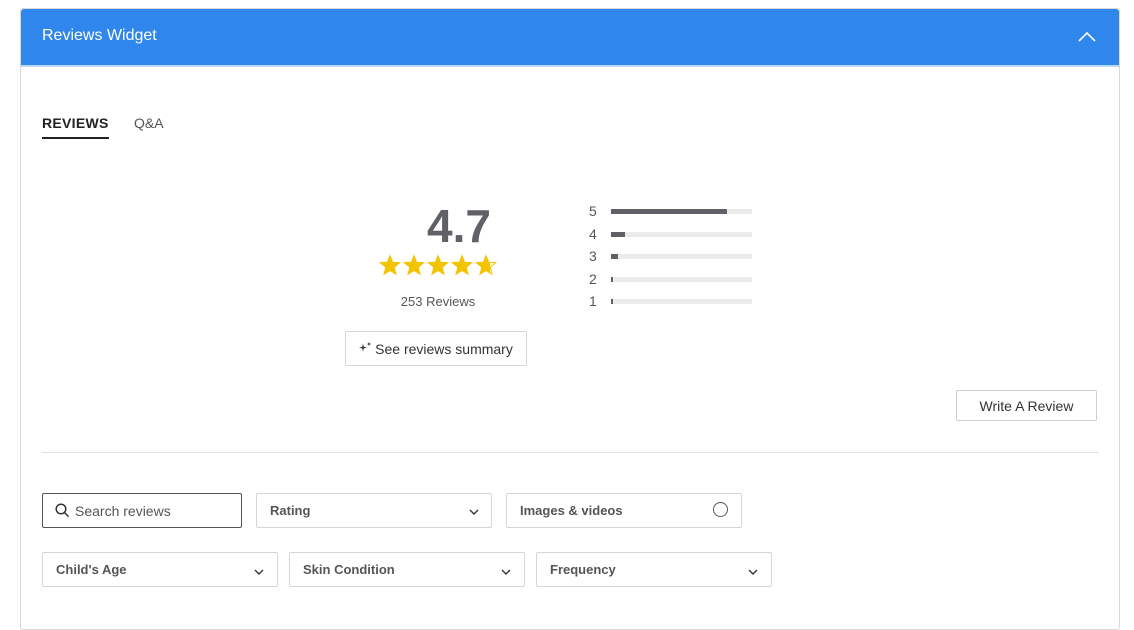  Describe the element at coordinates (1087, 37) in the screenshot. I see `chevron-up-icon` at that location.